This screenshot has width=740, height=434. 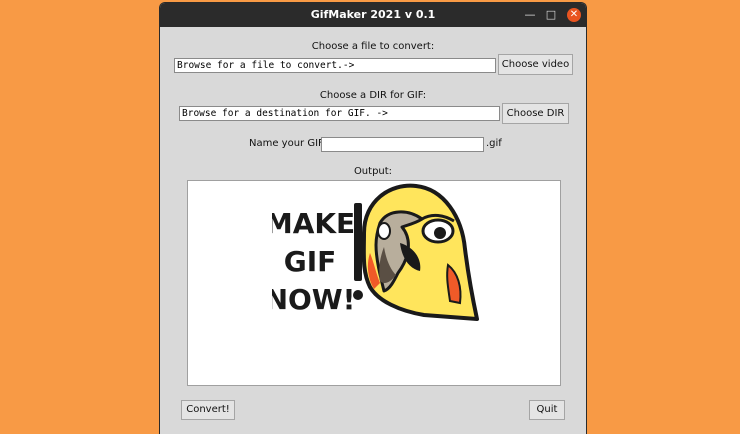 I want to click on gif-name-label: Name your GIF:, so click(x=288, y=143).